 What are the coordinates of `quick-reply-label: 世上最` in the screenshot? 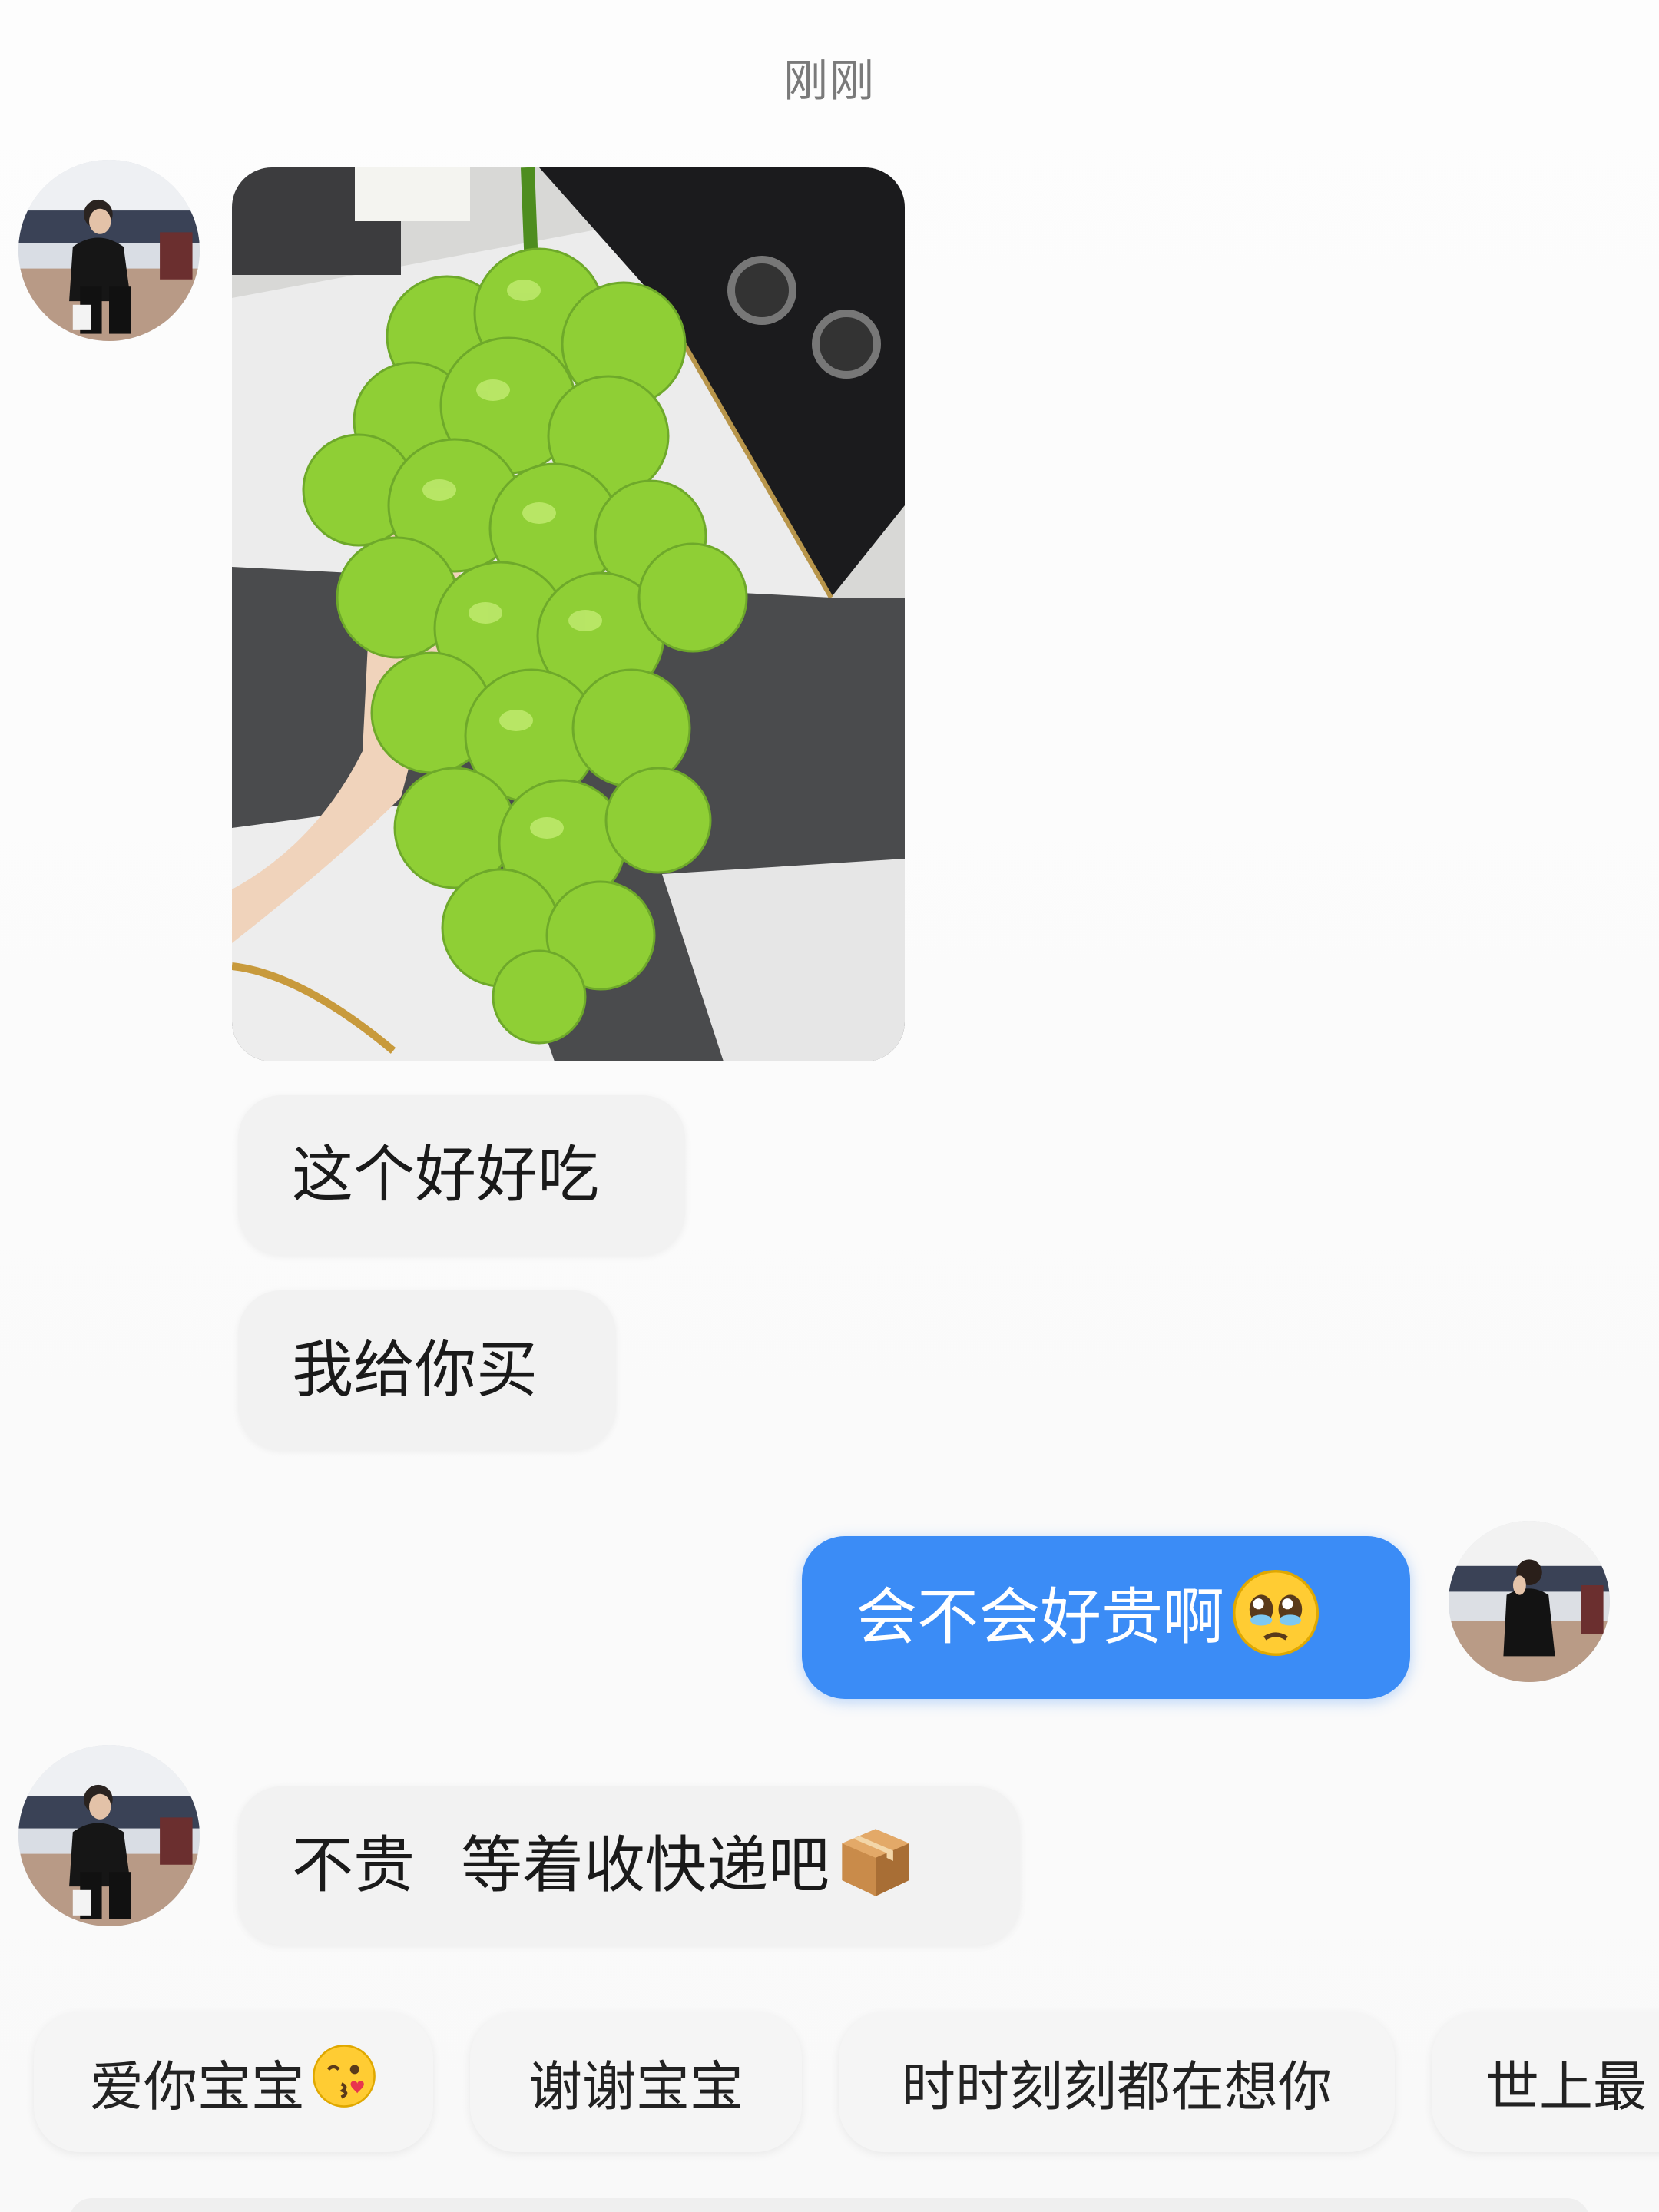 It's located at (1566, 2087).